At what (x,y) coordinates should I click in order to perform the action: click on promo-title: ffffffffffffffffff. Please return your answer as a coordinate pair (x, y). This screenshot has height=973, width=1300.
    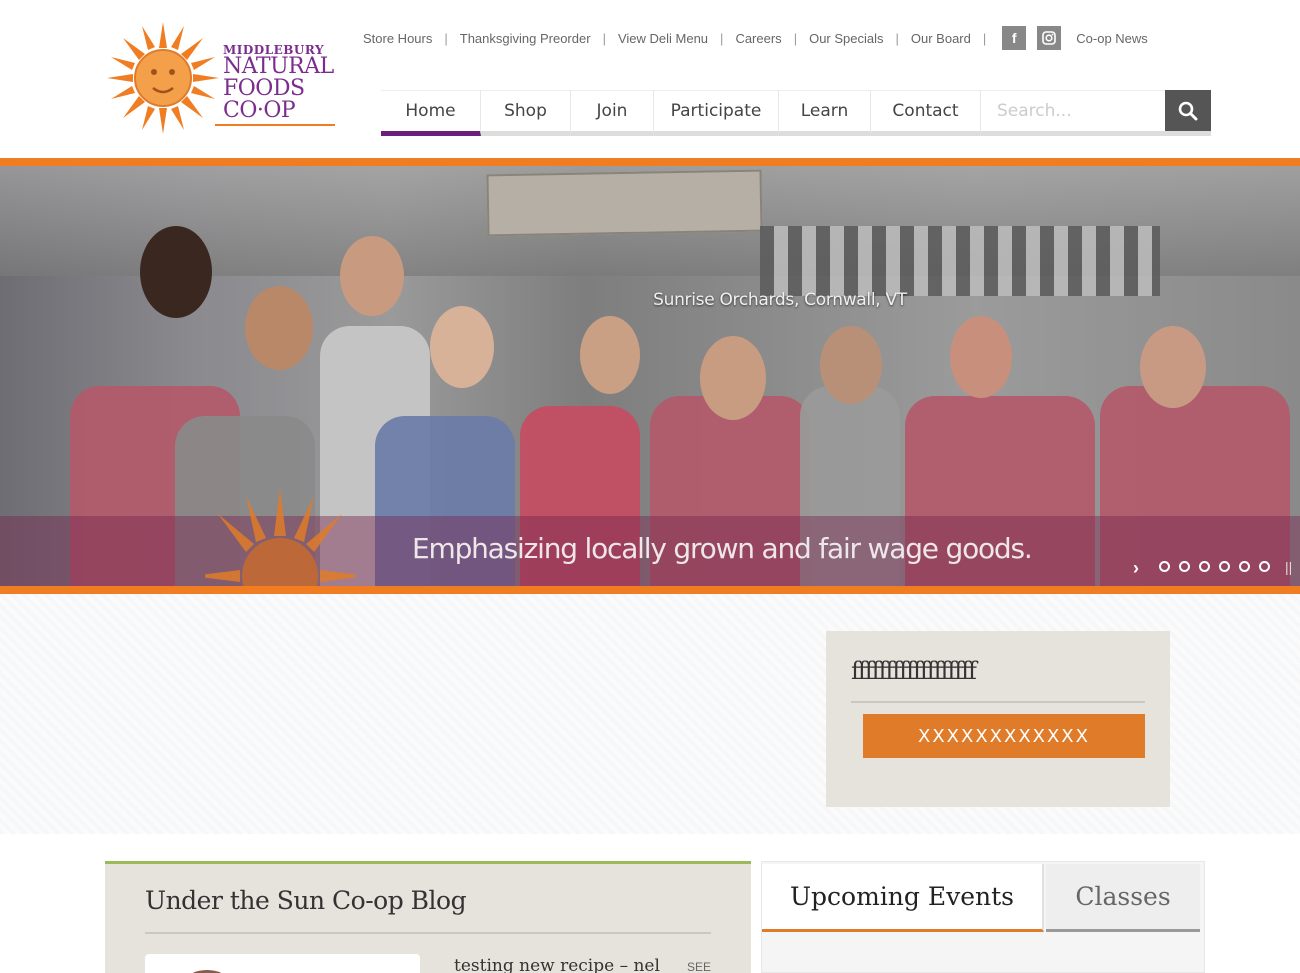
    Looking at the image, I should click on (914, 671).